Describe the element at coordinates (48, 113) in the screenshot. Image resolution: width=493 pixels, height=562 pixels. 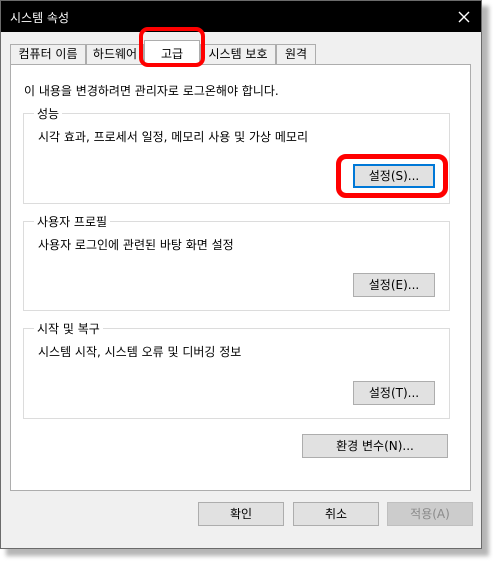
I see `performance-group-label: 성능` at that location.